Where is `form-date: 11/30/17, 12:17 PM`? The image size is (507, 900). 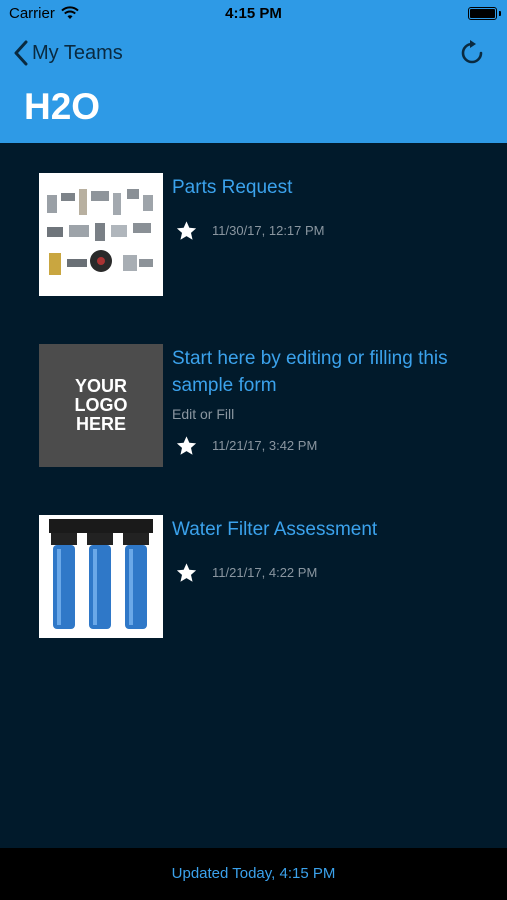
form-date: 11/30/17, 12:17 PM is located at coordinates (268, 230).